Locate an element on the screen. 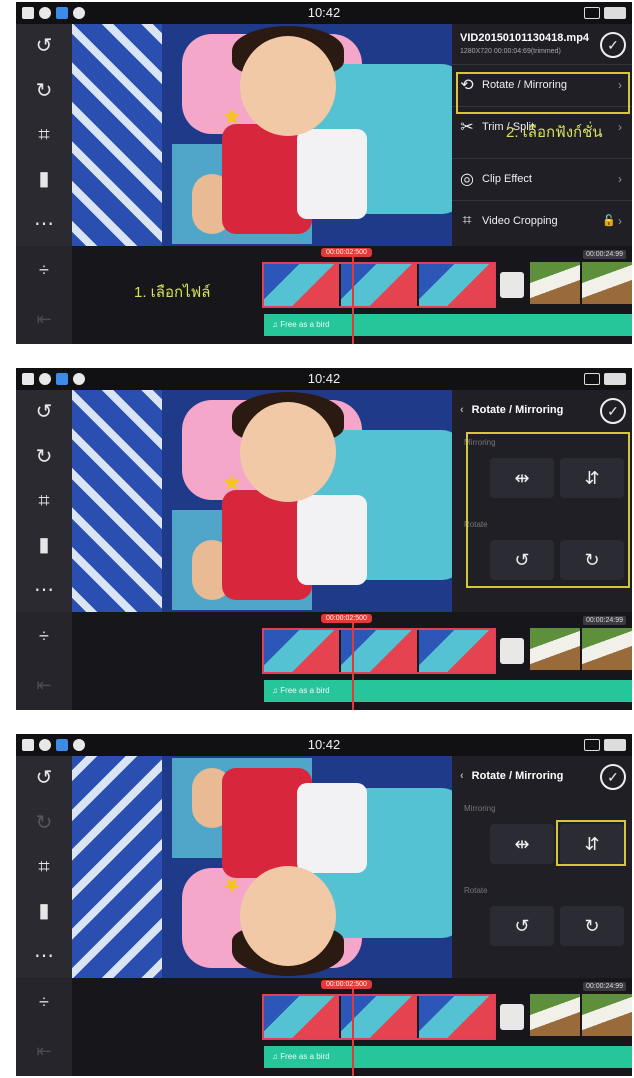 This screenshot has width=634, height=1078. mirror-horizontal-button: ⇹ is located at coordinates (522, 844).